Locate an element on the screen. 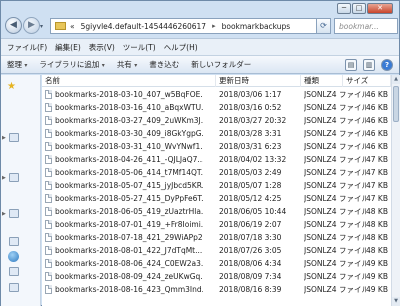 Image resolution: width=400 pixels, height=306 pixels. homegroup-icon is located at coordinates (14, 177).